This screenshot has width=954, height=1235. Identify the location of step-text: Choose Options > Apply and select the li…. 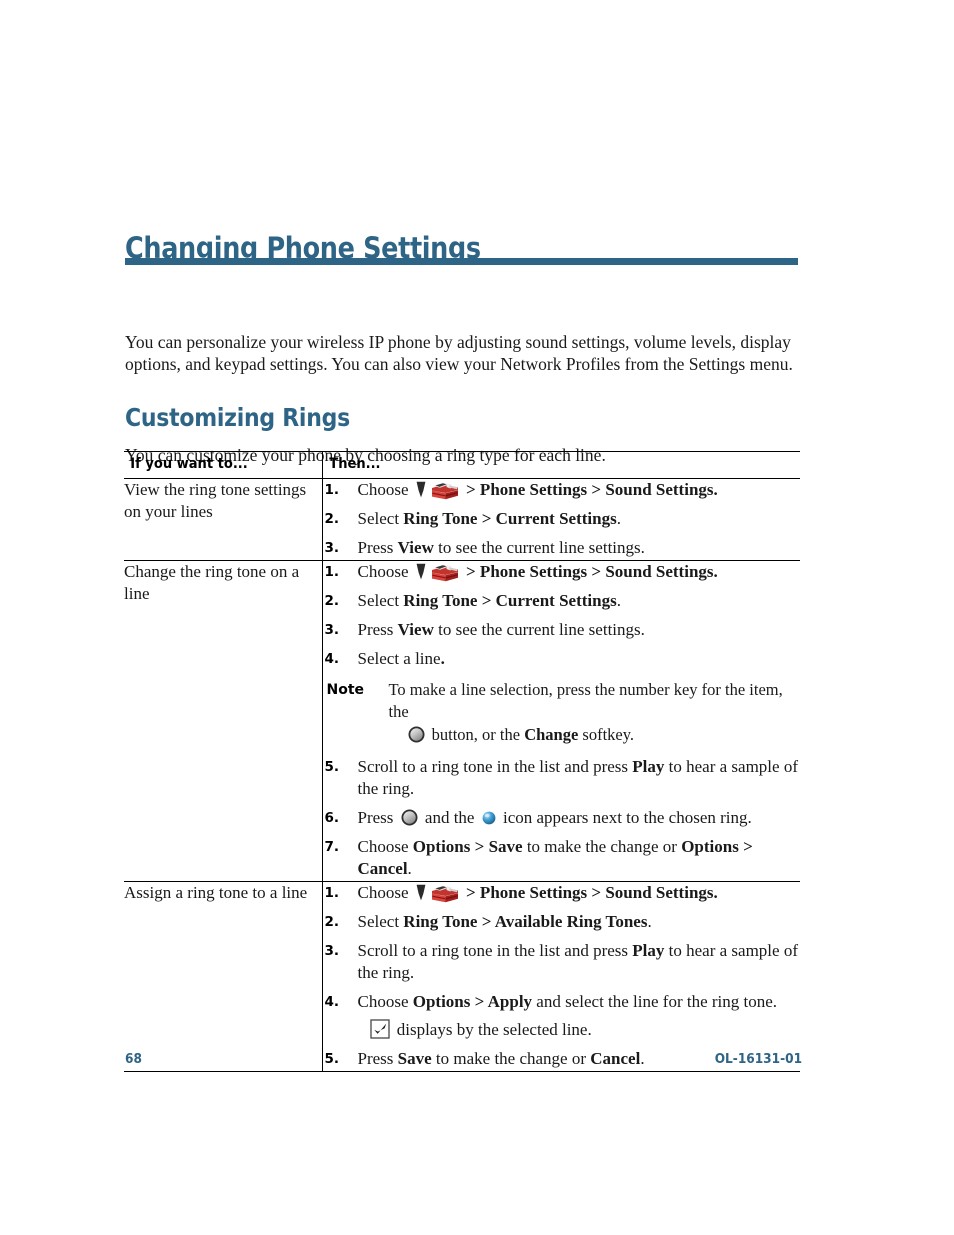
(567, 1001).